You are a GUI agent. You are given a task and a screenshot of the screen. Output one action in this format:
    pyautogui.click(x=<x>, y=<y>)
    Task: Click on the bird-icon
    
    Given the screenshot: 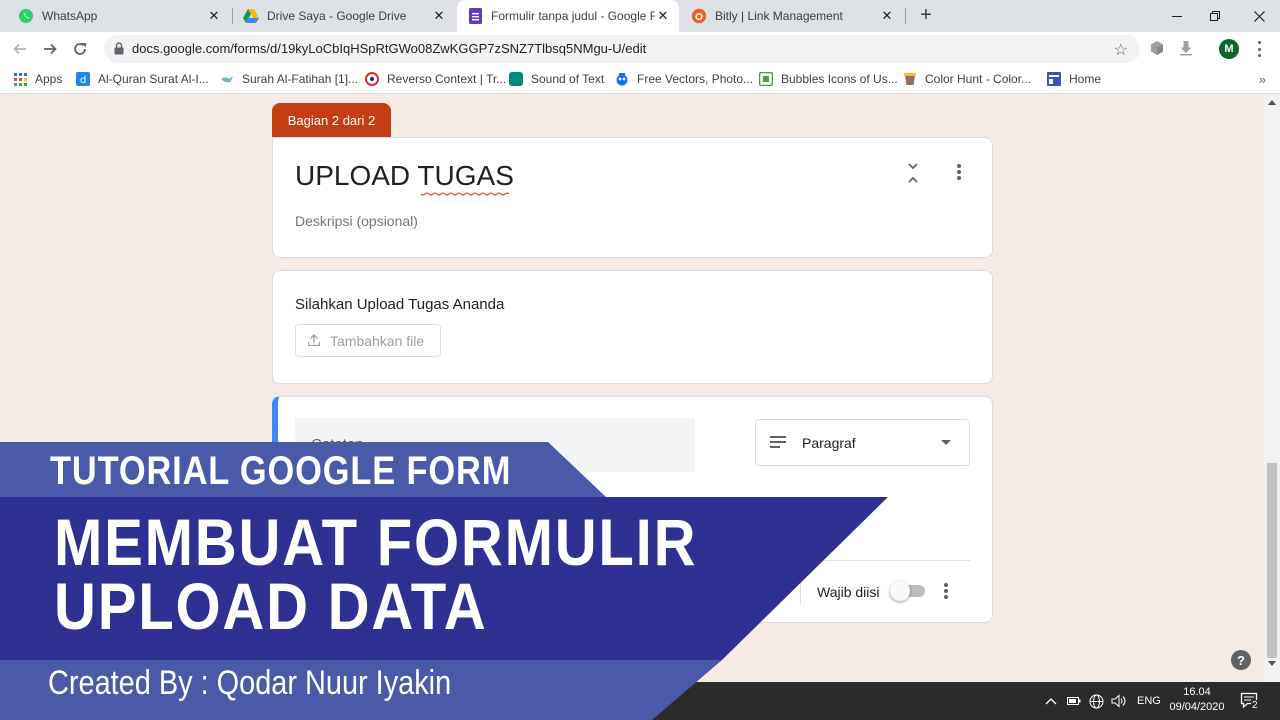 What is the action you would take?
    pyautogui.click(x=227, y=79)
    